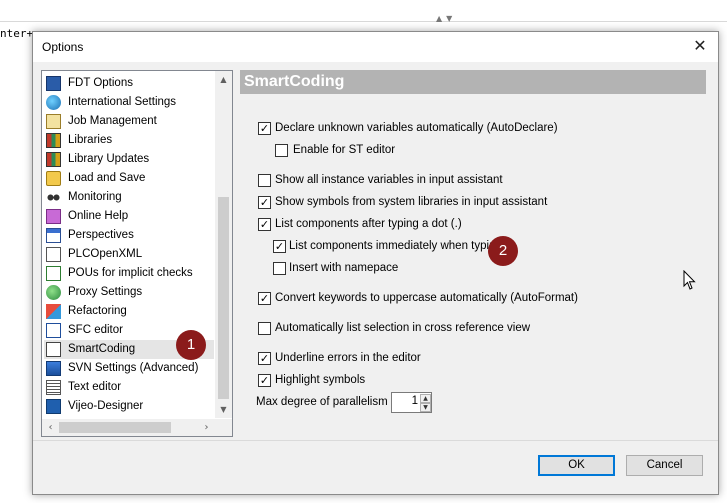 Image resolution: width=727 pixels, height=503 pixels. Describe the element at coordinates (129, 387) in the screenshot. I see `category-item: Text editor` at that location.